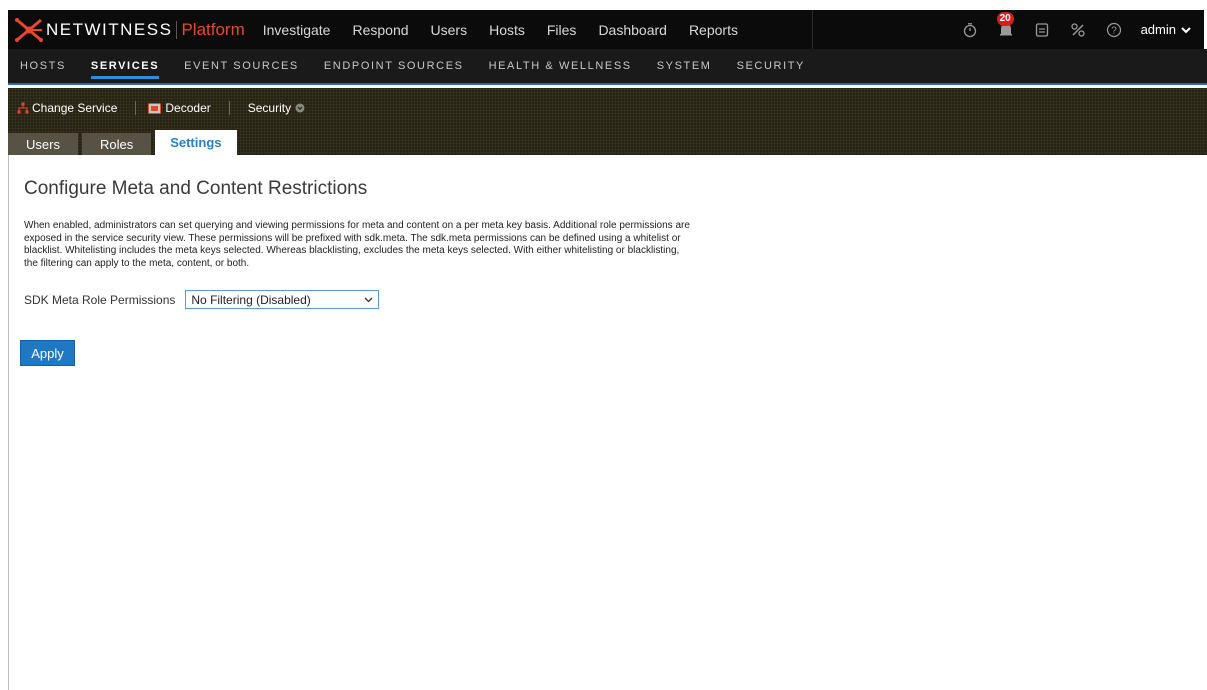 The image size is (1207, 690). I want to click on tab-settings: Settings, so click(196, 142).